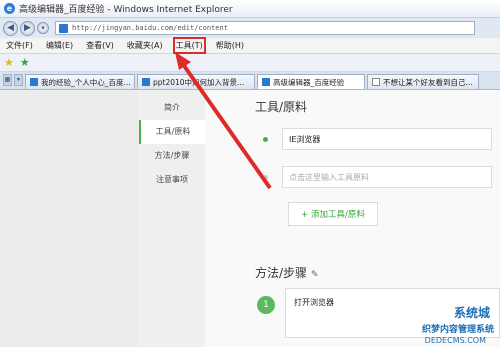 The height and width of the screenshot is (347, 500). Describe the element at coordinates (7, 80) in the screenshot. I see `quick-tabs-icon: ▦` at that location.